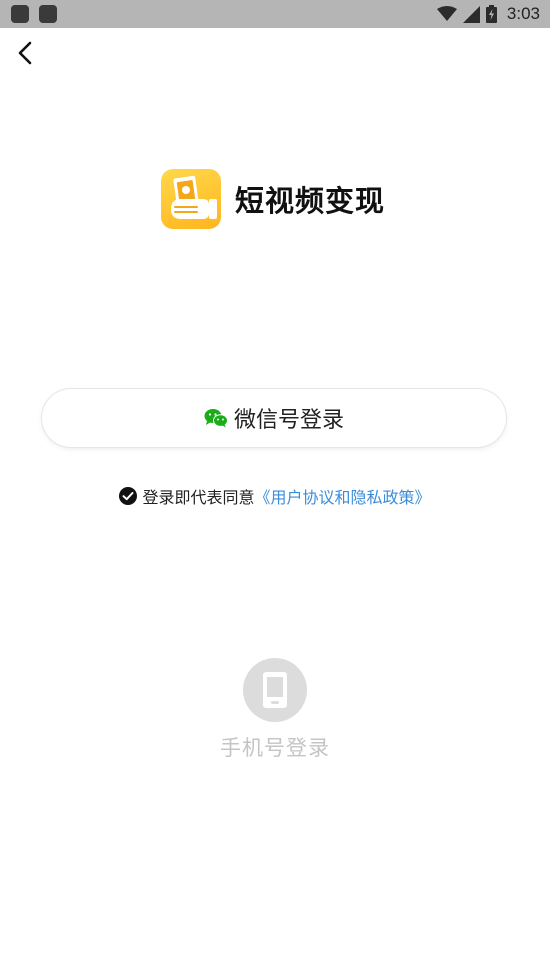  I want to click on wechat-login-button: 微信号登录, so click(274, 418).